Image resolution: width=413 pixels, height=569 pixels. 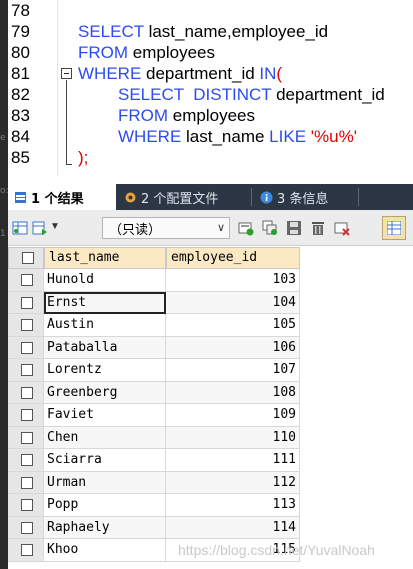 I want to click on cell-employee-id: 108, so click(x=233, y=392).